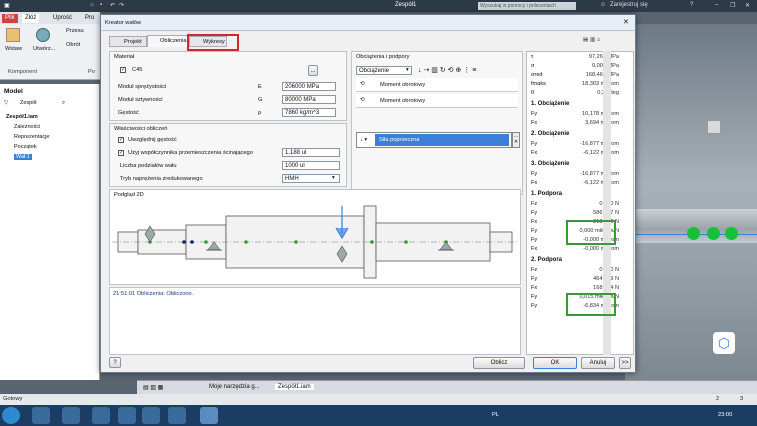 The height and width of the screenshot is (426, 757). What do you see at coordinates (115, 362) in the screenshot?
I see `help-button: ?` at bounding box center [115, 362].